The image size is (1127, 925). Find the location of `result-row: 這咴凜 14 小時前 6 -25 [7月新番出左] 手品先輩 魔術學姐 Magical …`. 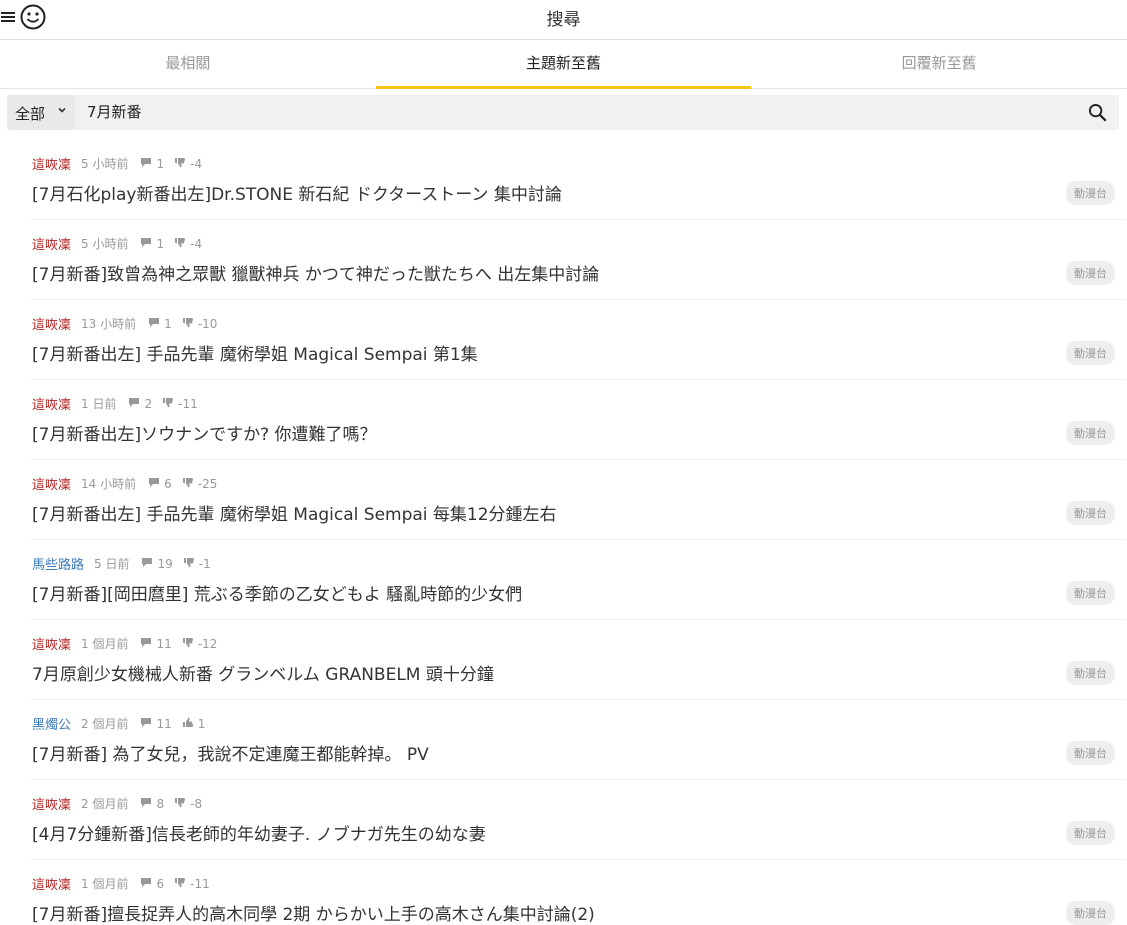

result-row: 這咴凜 14 小時前 6 -25 [7月新番出左] 手品先輩 魔術學姐 Magical … is located at coordinates (577, 500).